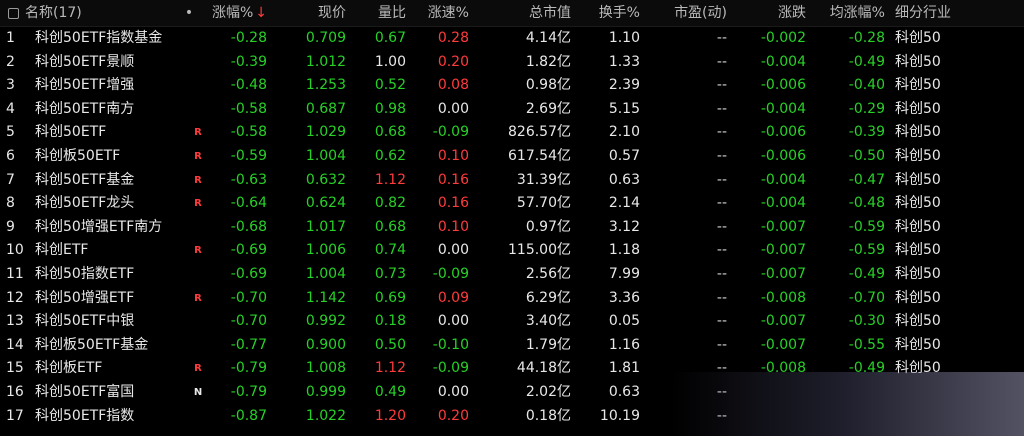  I want to click on col-vol-ratio-header: 量比, so click(379, 13).